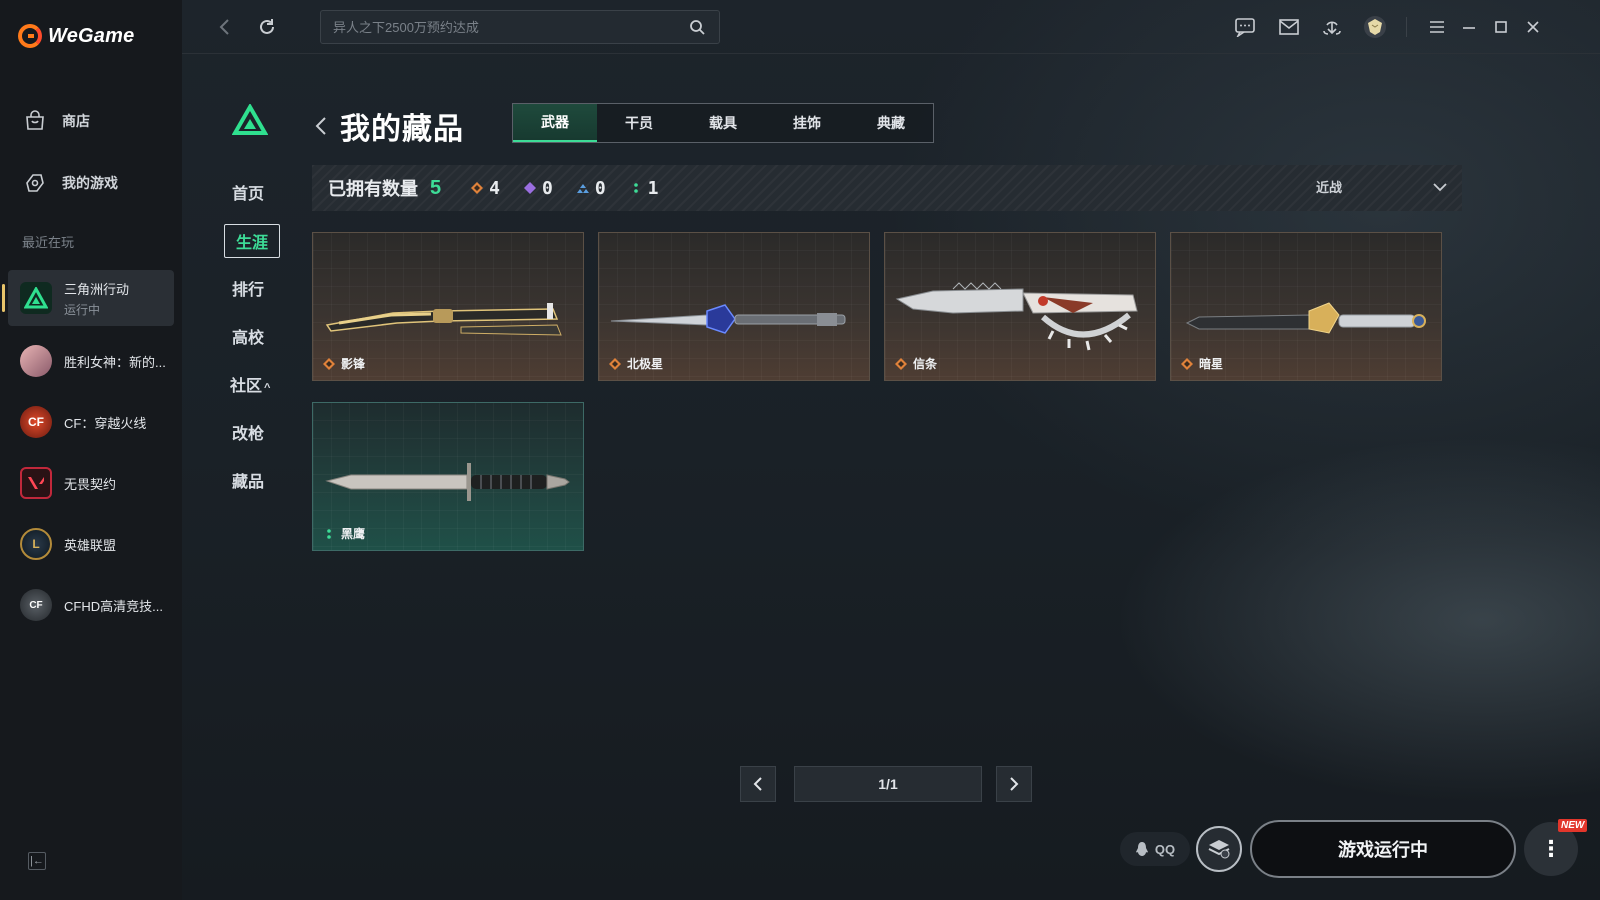 This screenshot has height=900, width=1600. I want to click on tab-operators: 干员, so click(639, 123).